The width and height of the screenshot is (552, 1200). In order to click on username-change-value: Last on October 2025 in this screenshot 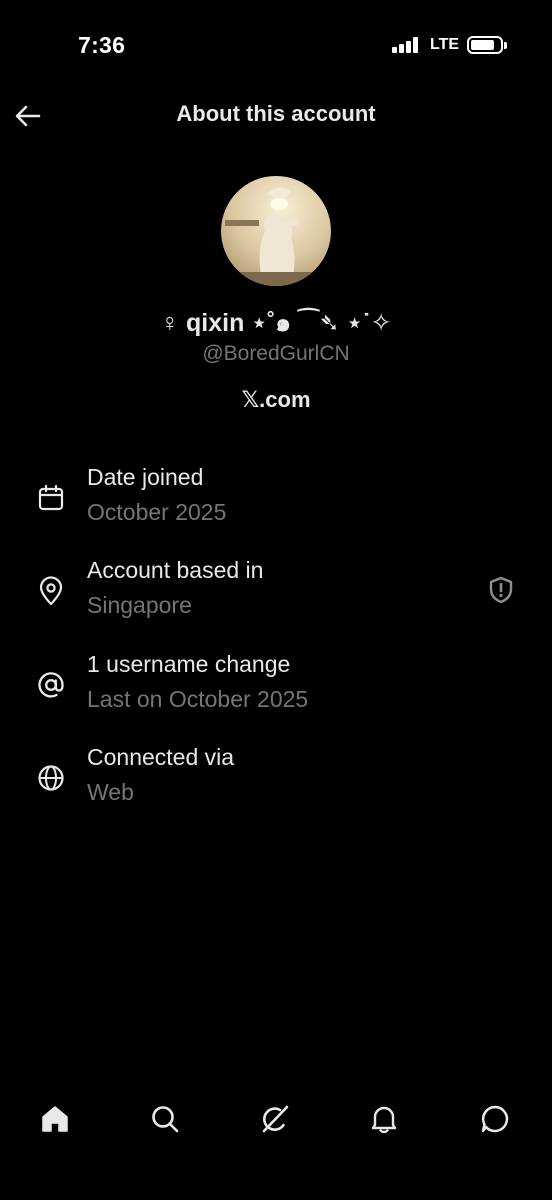, I will do `click(198, 699)`.